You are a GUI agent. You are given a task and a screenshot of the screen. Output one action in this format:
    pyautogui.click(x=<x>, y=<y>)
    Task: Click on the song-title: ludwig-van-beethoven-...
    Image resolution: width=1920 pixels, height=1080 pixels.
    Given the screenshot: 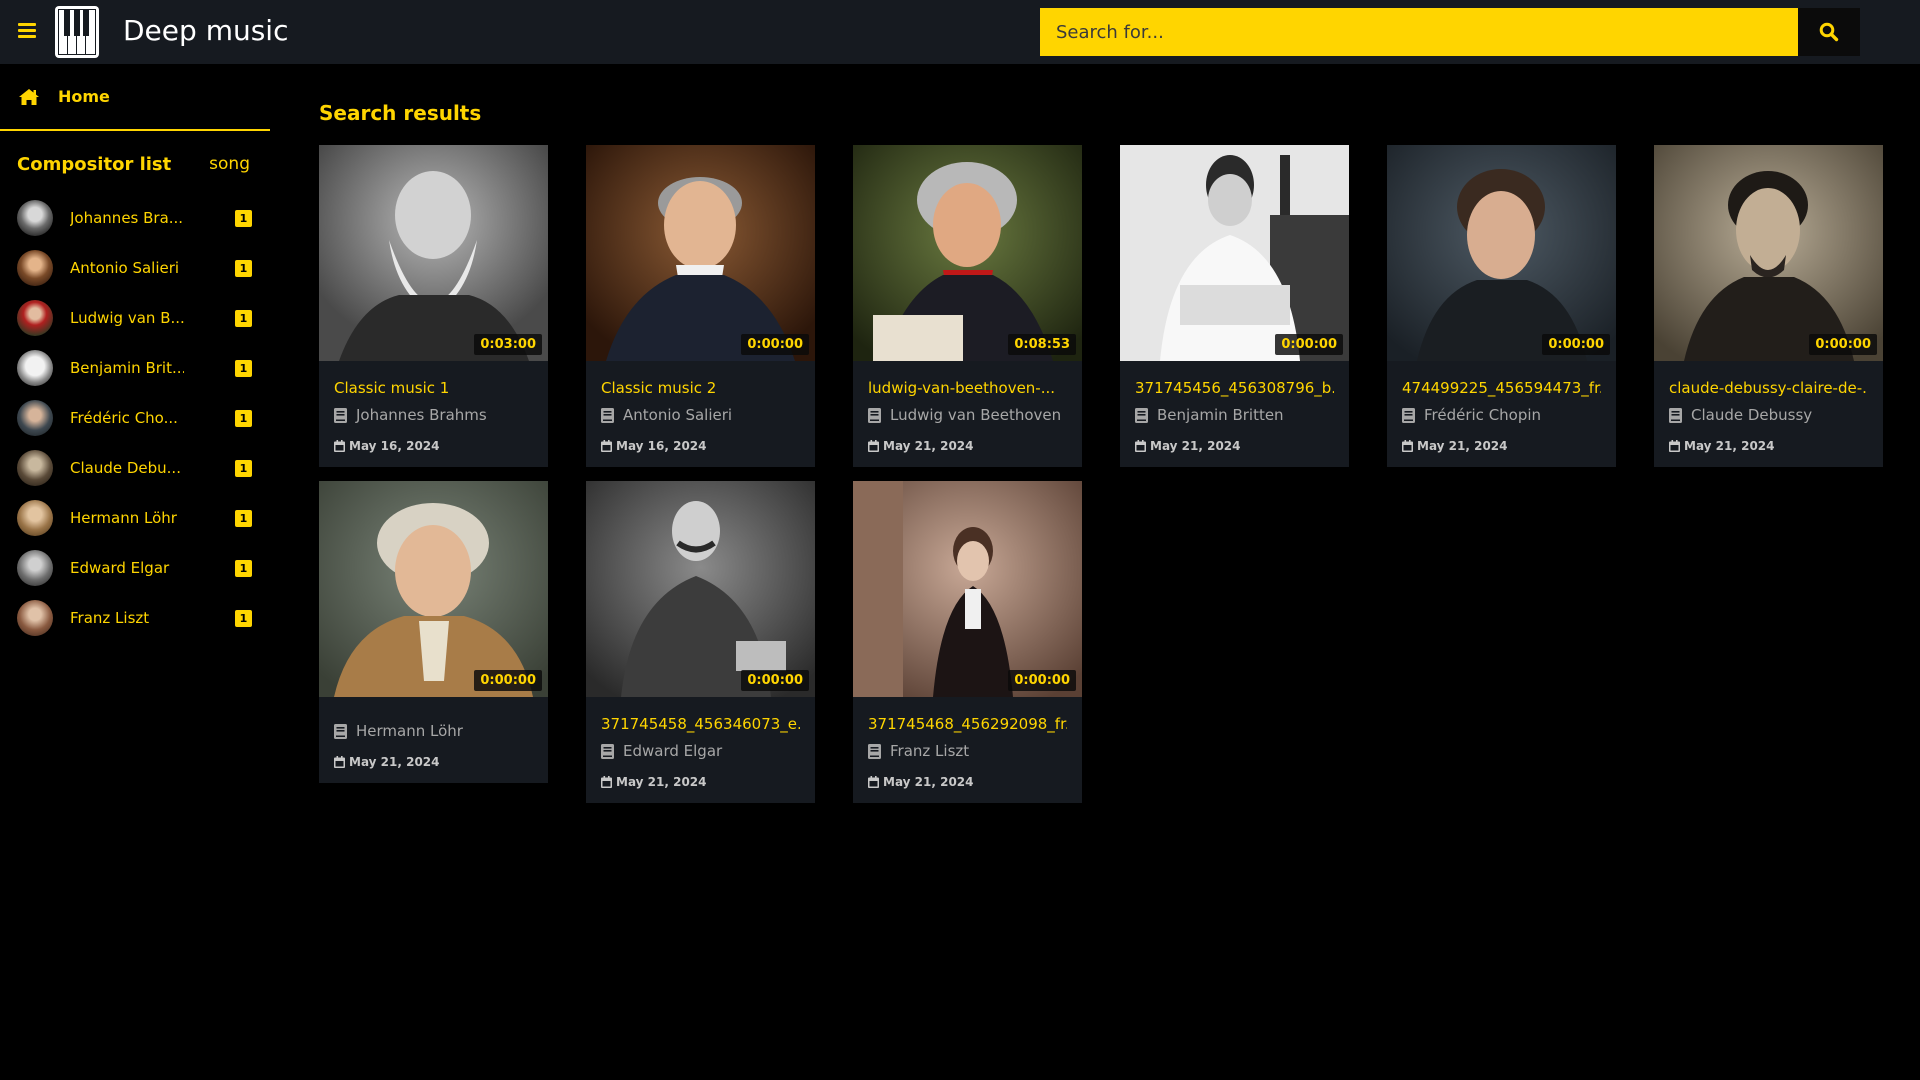 What is the action you would take?
    pyautogui.click(x=967, y=389)
    